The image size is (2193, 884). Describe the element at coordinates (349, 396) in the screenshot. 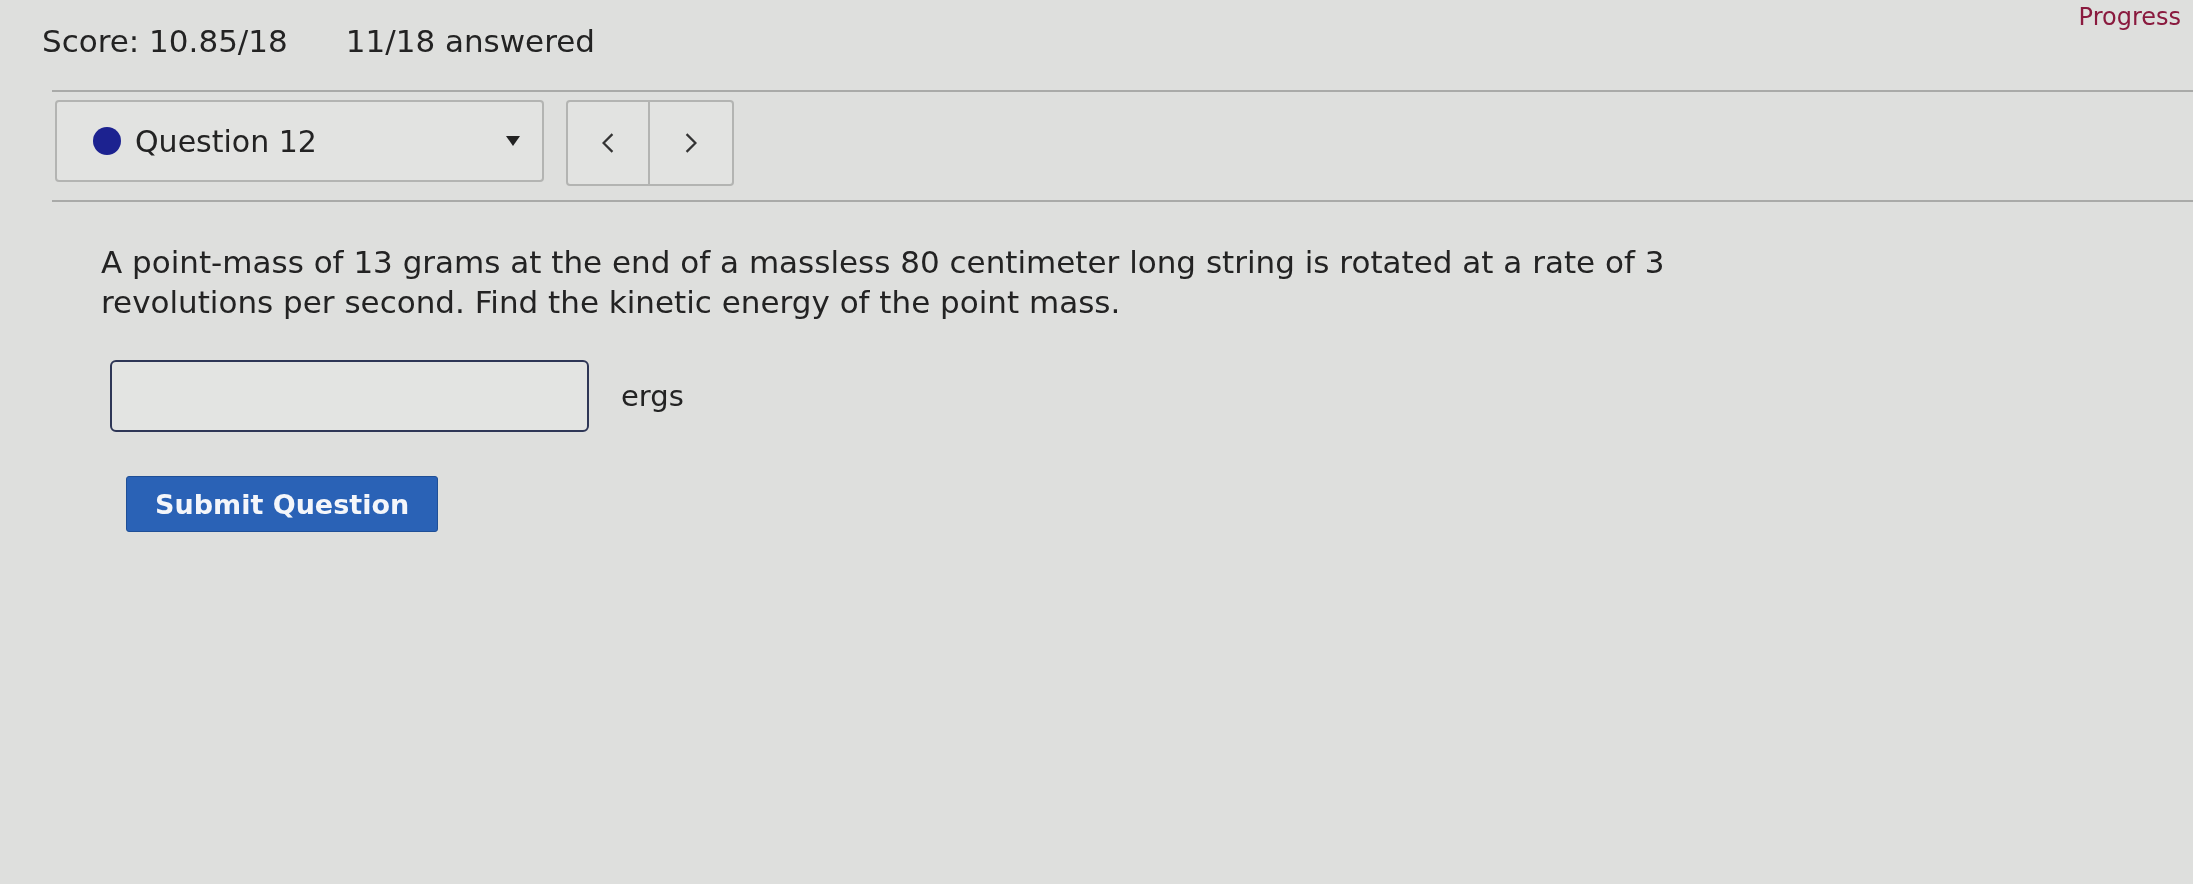

I see `answer-field` at that location.